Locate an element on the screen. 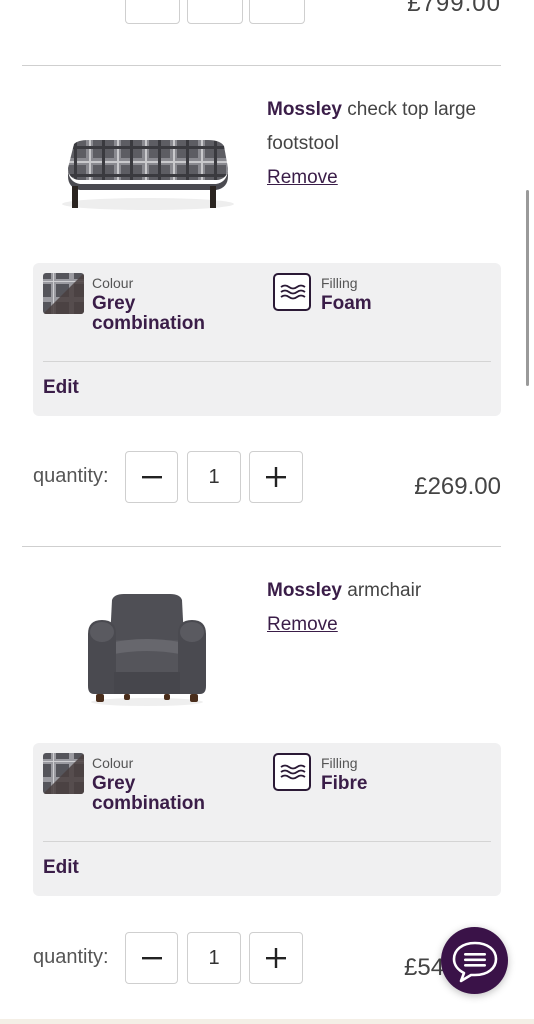 Image resolution: width=534 pixels, height=1024 pixels. armchair-image is located at coordinates (147, 650).